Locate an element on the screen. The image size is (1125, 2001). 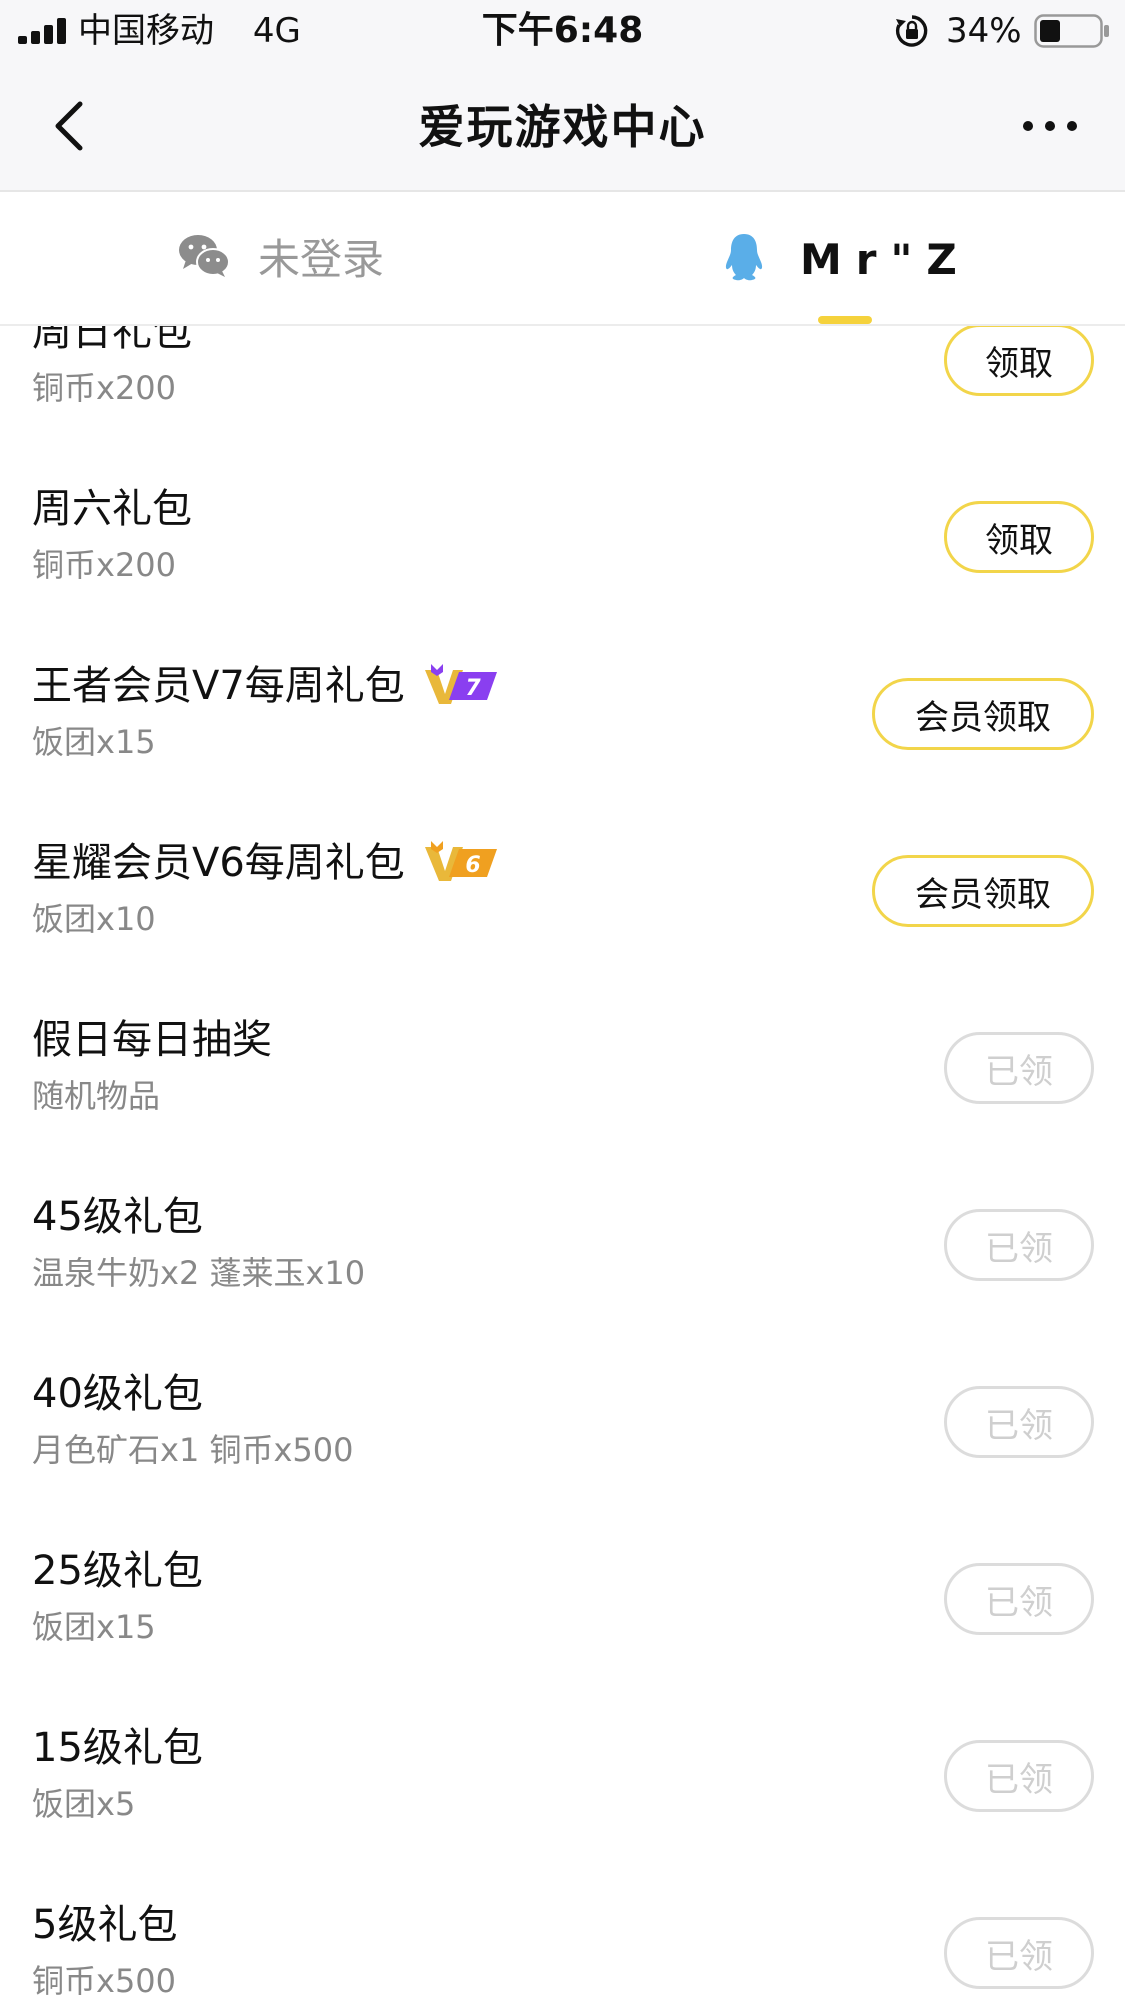
tab-wechat: 未登录 is located at coordinates (300, 259).